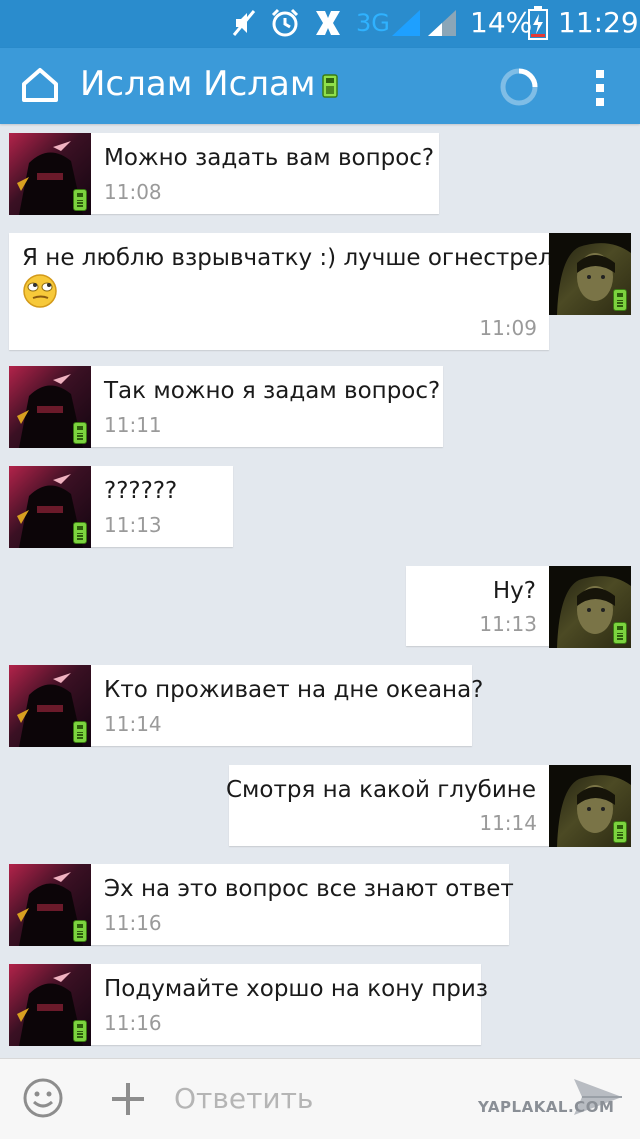 This screenshot has width=640, height=1139. I want to click on status-bar: 3G 14% 11:29, so click(320, 24).